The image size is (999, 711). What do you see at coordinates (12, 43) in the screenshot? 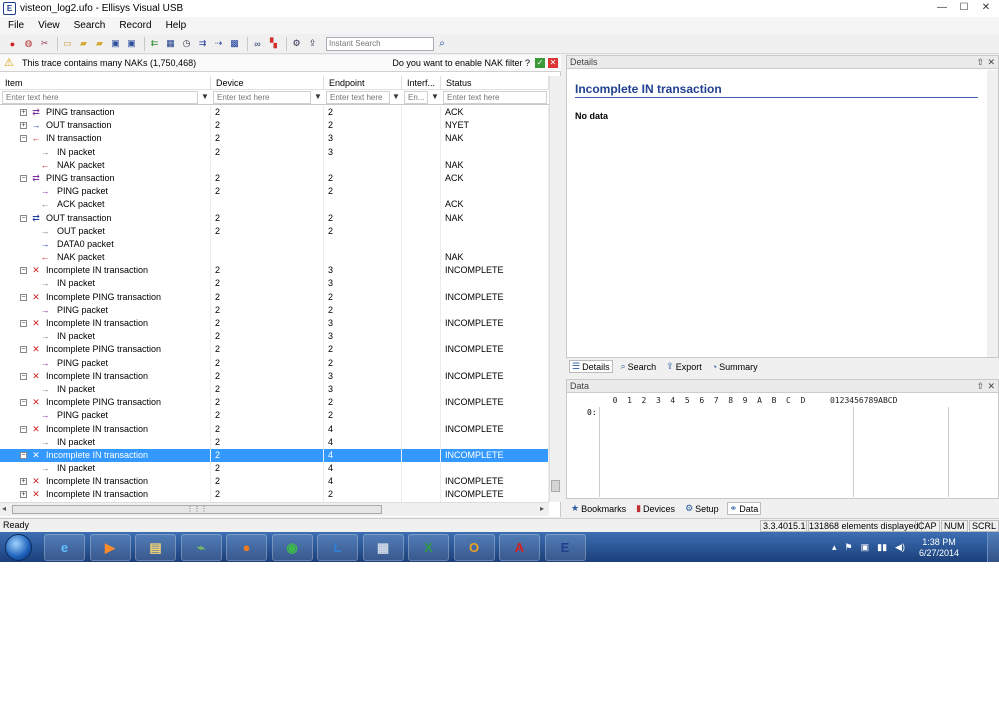
I see `record-icon: ●` at bounding box center [12, 43].